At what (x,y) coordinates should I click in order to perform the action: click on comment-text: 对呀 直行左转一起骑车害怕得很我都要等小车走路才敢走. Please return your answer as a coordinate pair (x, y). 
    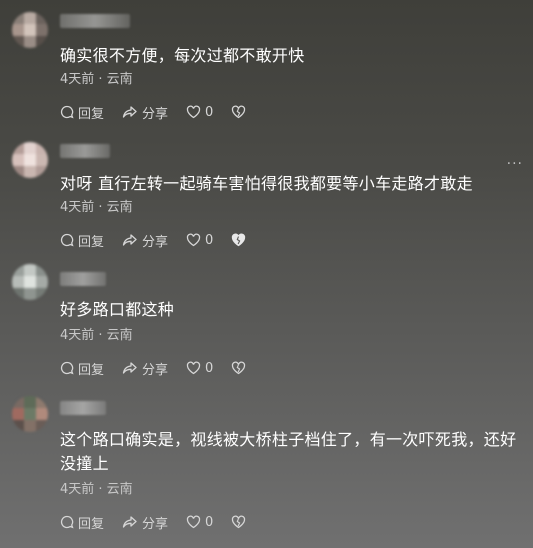
    Looking at the image, I should click on (266, 183).